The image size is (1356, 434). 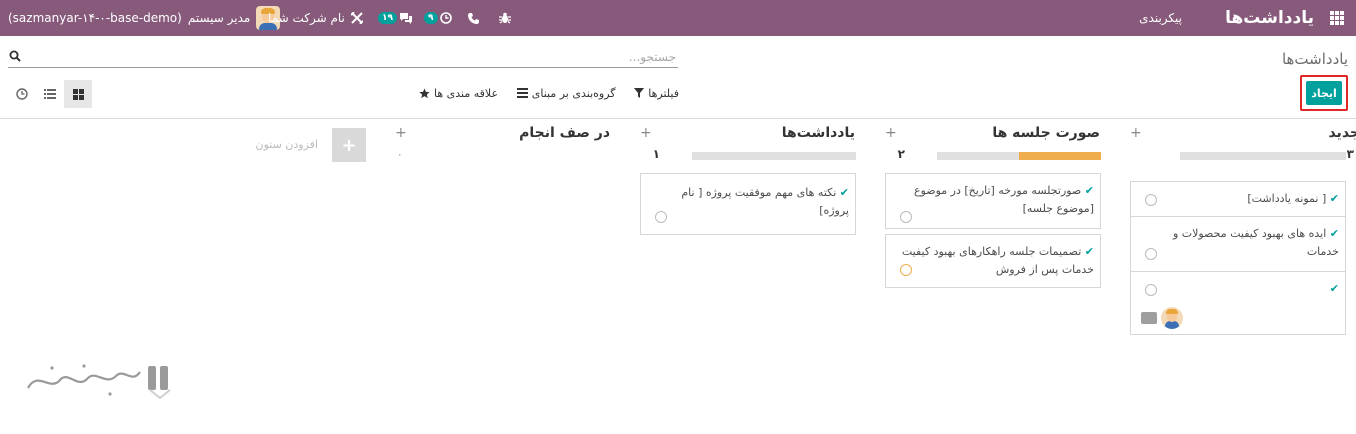 What do you see at coordinates (1342, 133) in the screenshot?
I see `column-title: جدید` at bounding box center [1342, 133].